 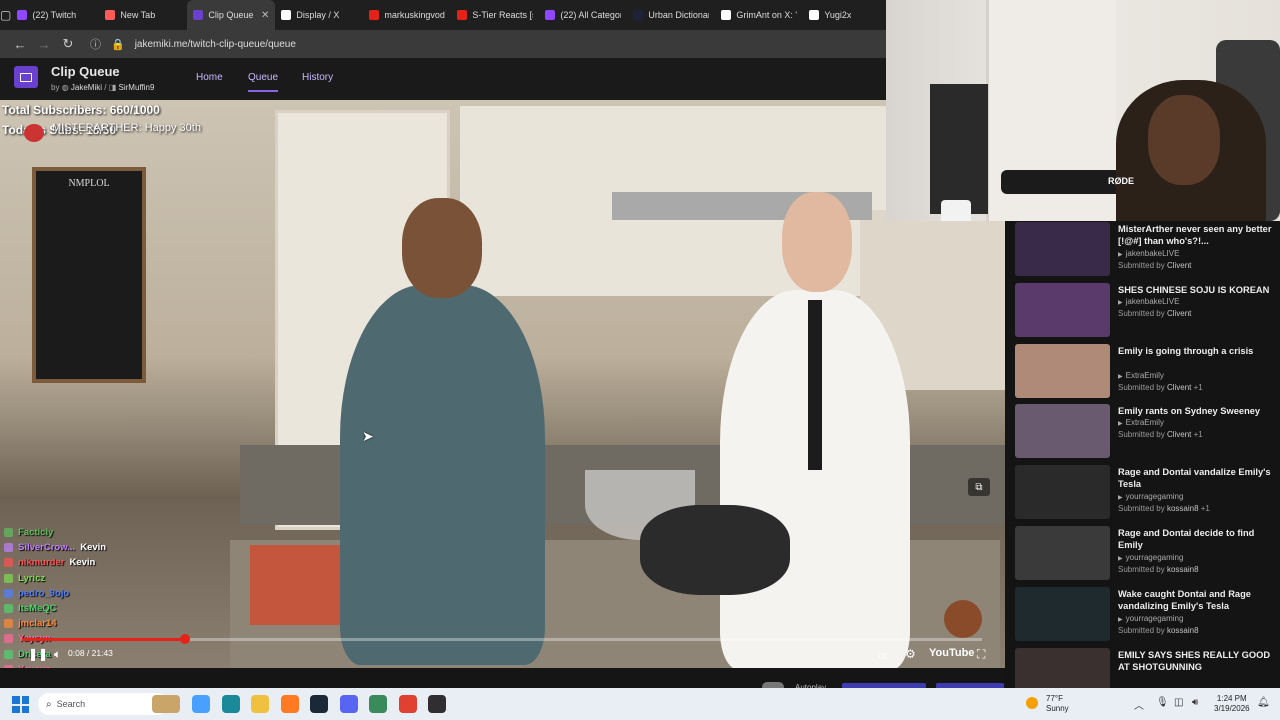 What do you see at coordinates (502, 639) in the screenshot?
I see `video-progress-bar` at bounding box center [502, 639].